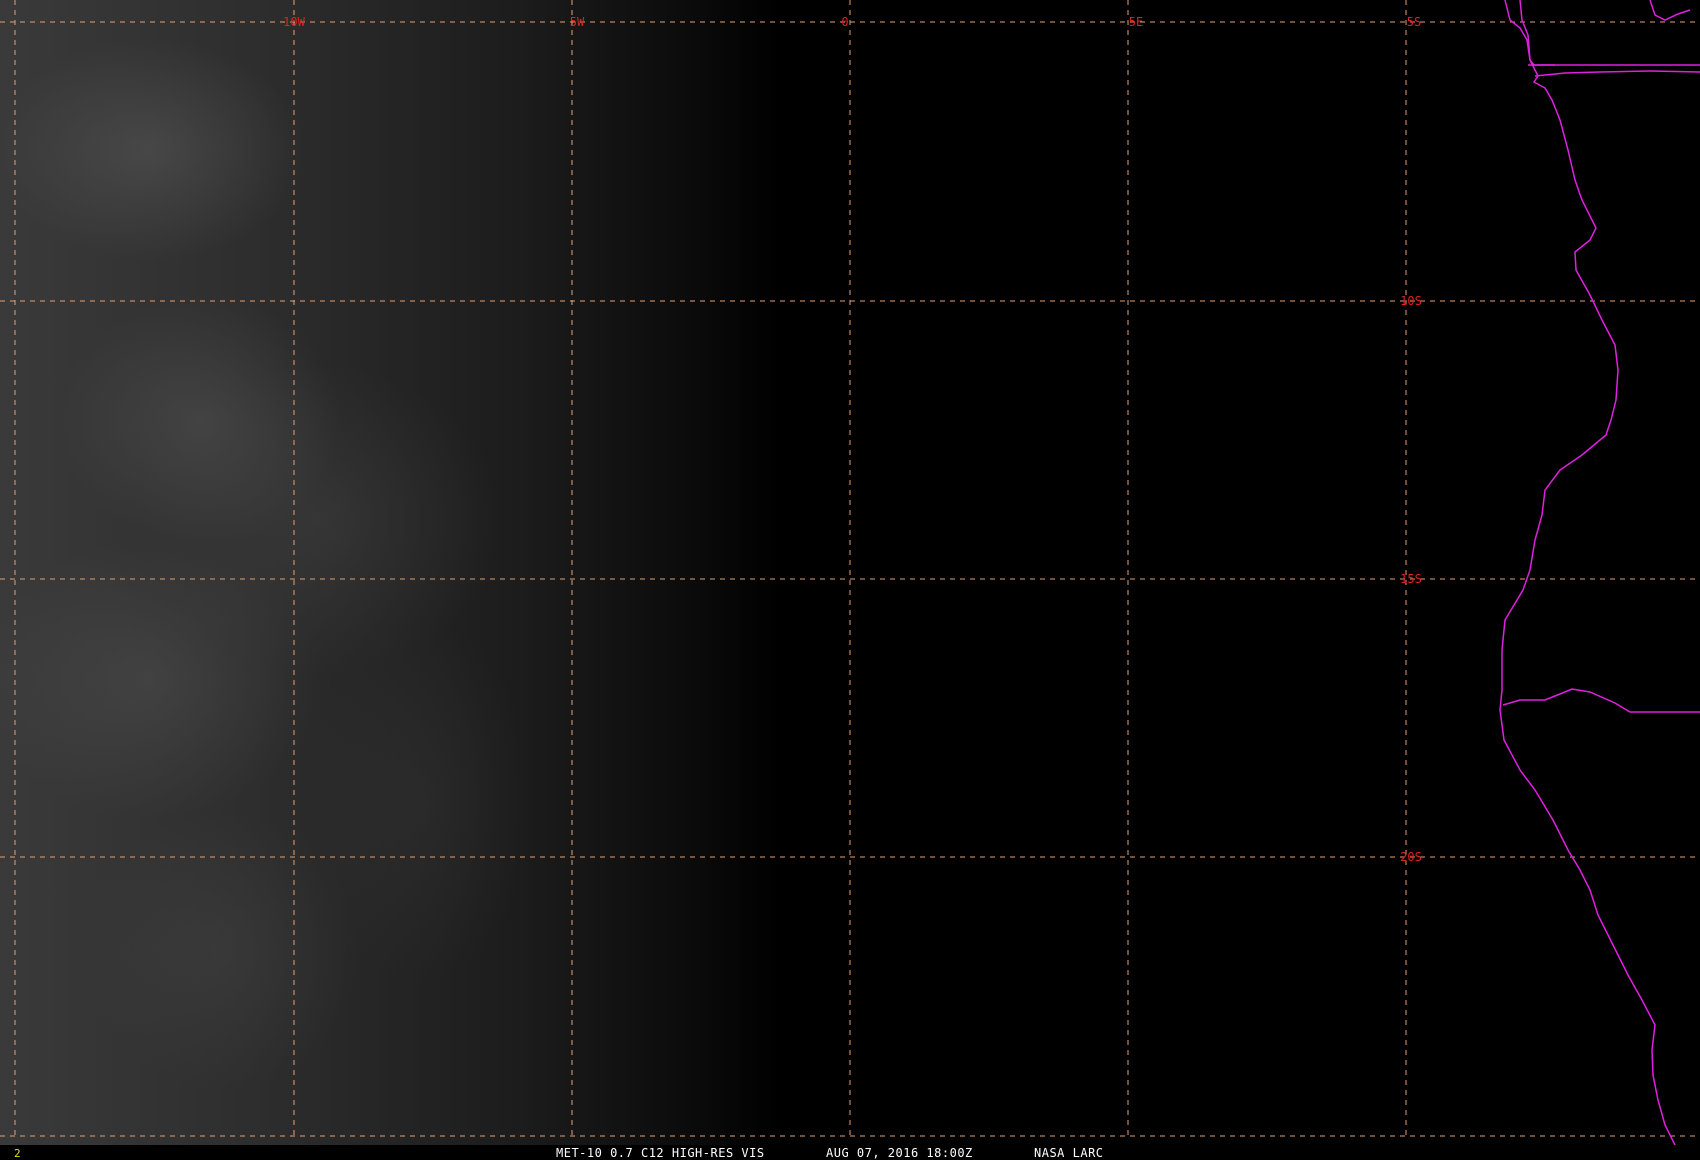 The image size is (1700, 1160). What do you see at coordinates (1601, 700) in the screenshot?
I see `border-angola-namibia` at bounding box center [1601, 700].